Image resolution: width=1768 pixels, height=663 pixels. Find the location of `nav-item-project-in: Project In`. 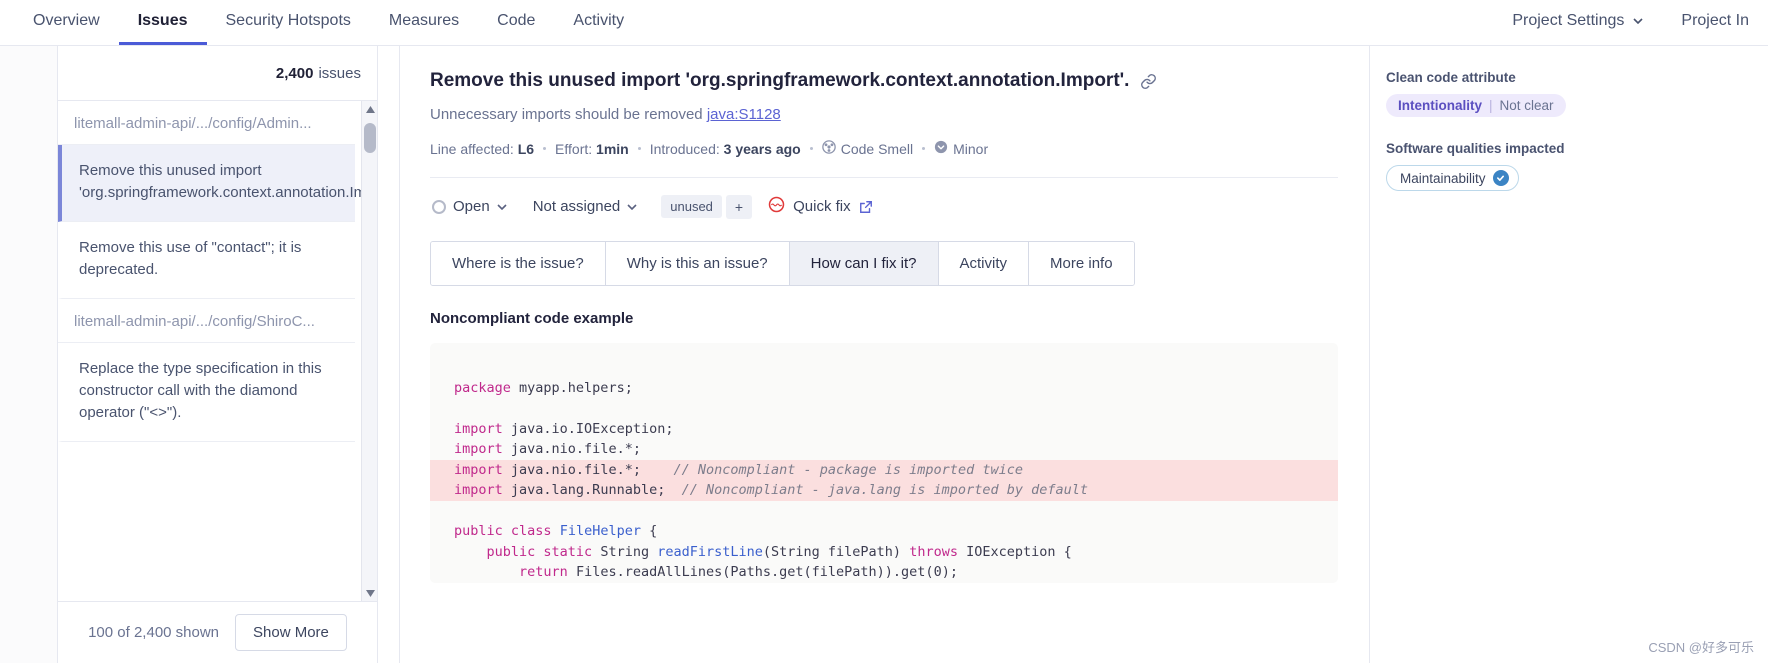

nav-item-project-in: Project In is located at coordinates (1715, 22).